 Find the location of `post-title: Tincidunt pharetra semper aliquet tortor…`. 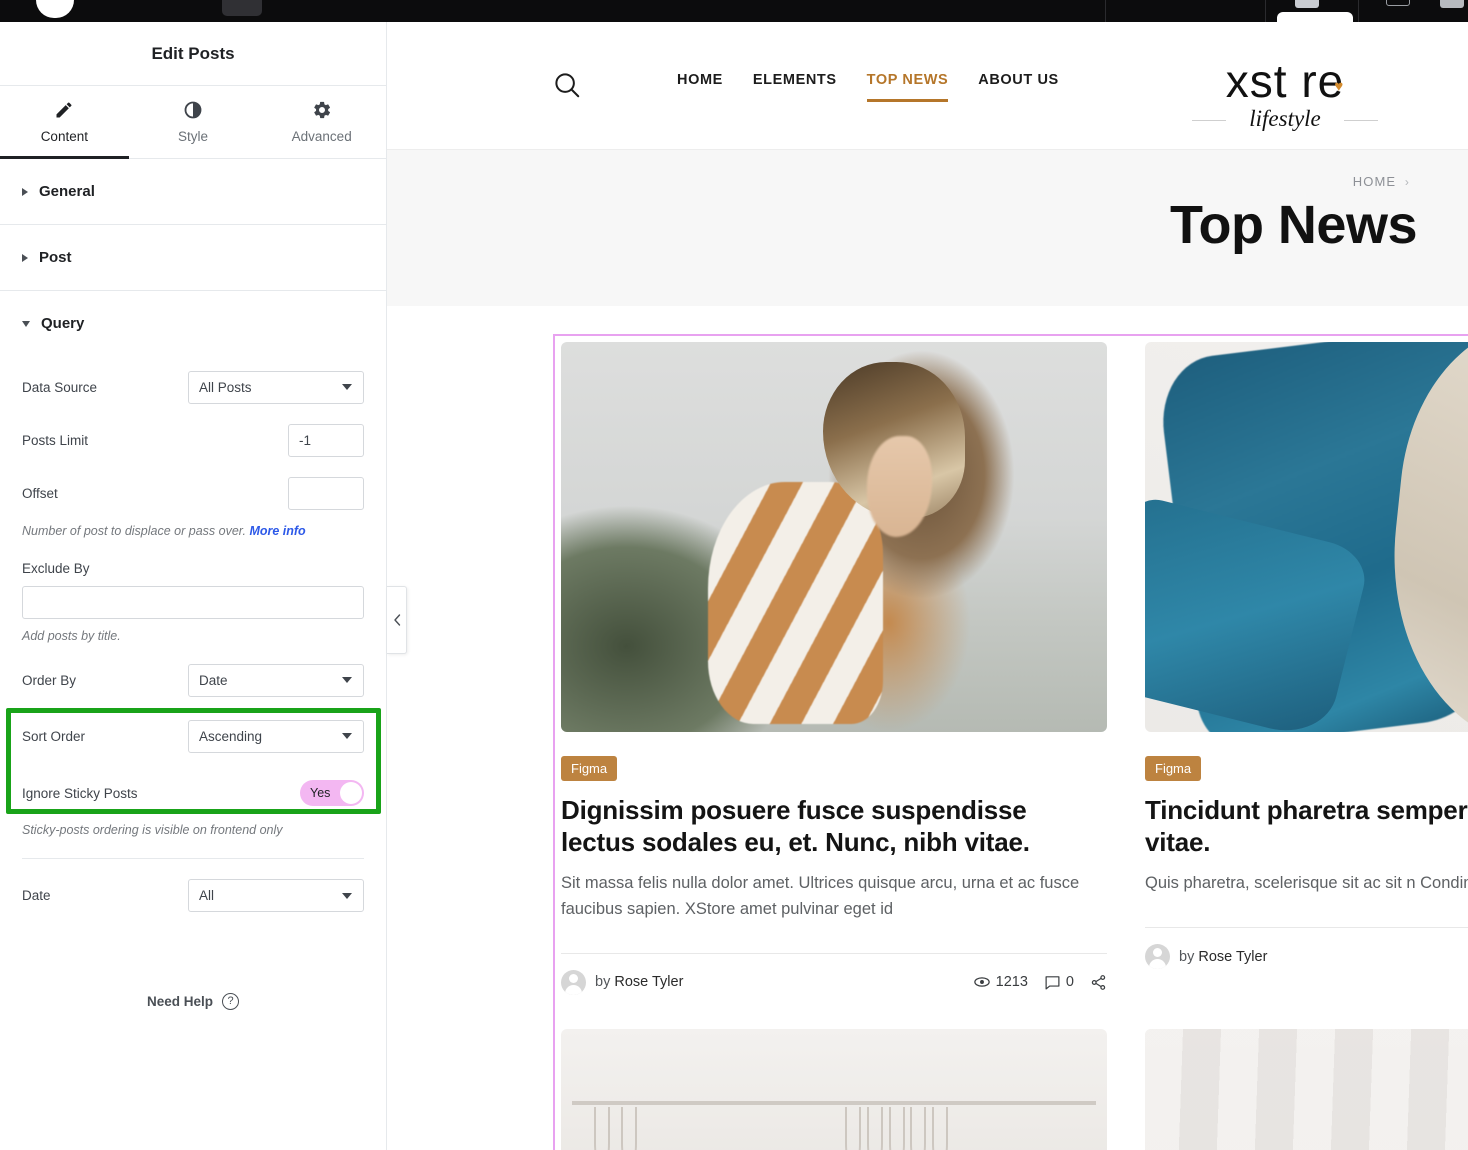

post-title: Tincidunt pharetra semper aliquet tortor… is located at coordinates (1306, 826).